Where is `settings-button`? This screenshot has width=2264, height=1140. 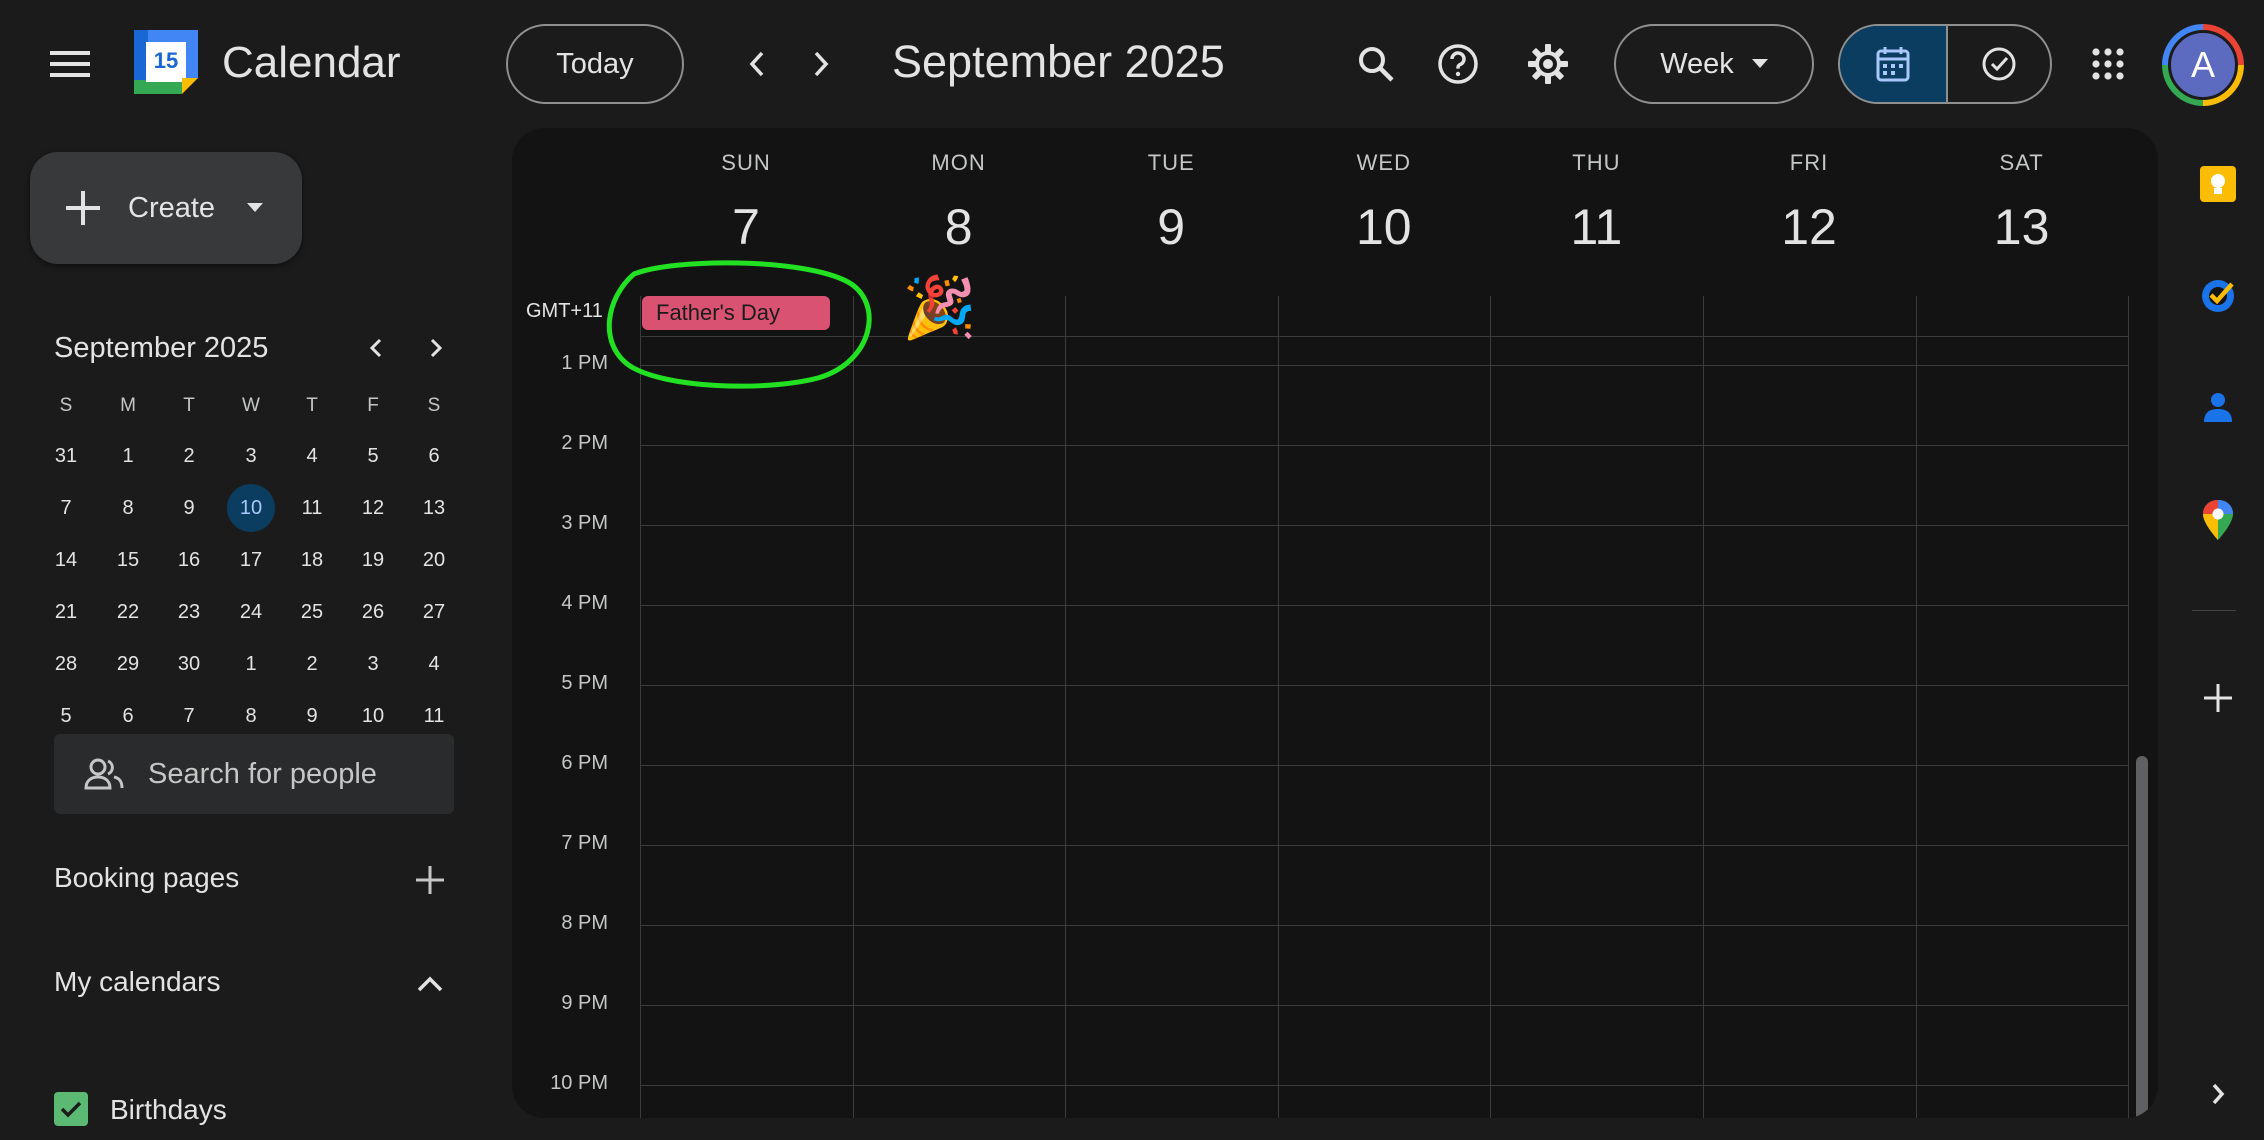 settings-button is located at coordinates (1548, 64).